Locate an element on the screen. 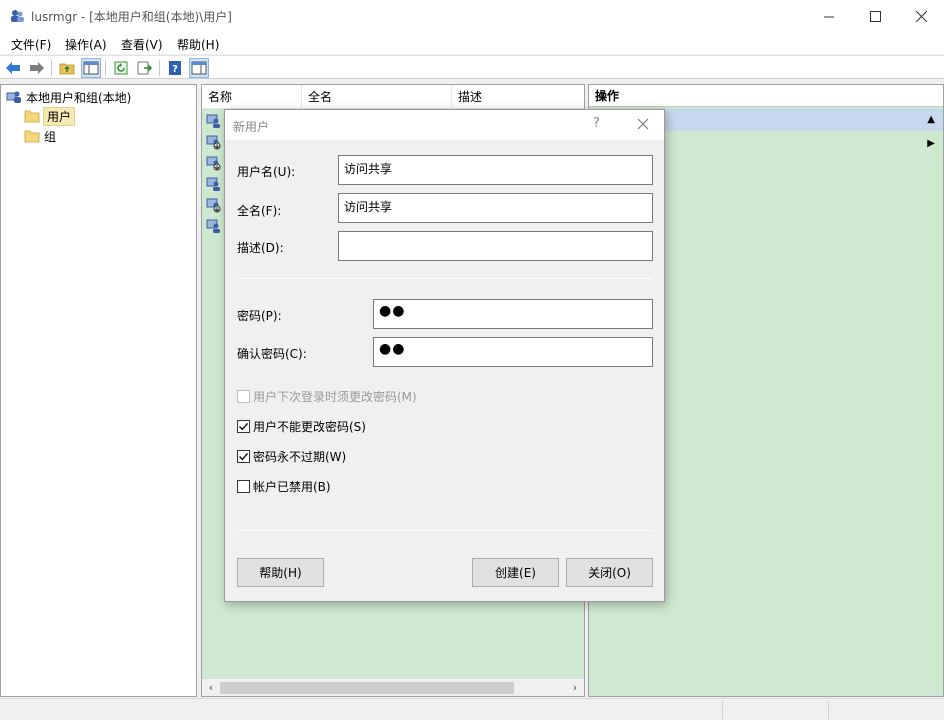  help-toolbar-button: ? is located at coordinates (175, 68).